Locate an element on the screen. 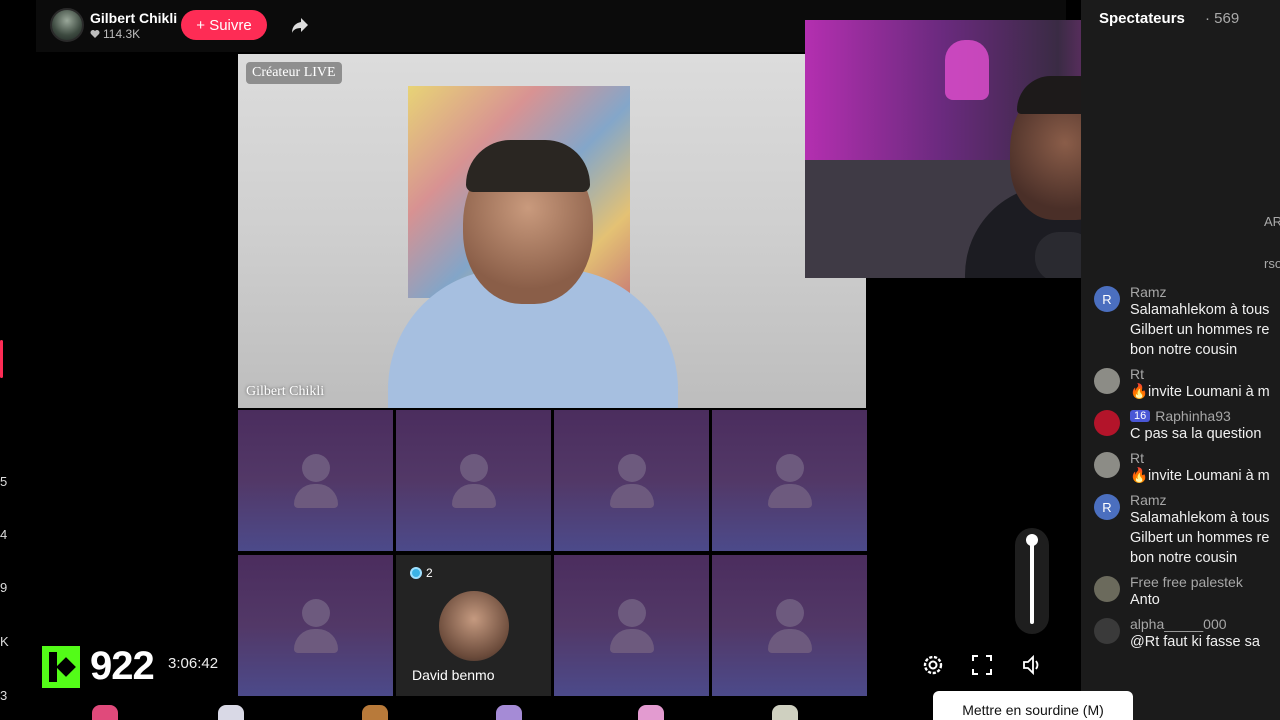 Image resolution: width=1280 pixels, height=720 pixels. chat-username: alpha_____000 is located at coordinates (1178, 624).